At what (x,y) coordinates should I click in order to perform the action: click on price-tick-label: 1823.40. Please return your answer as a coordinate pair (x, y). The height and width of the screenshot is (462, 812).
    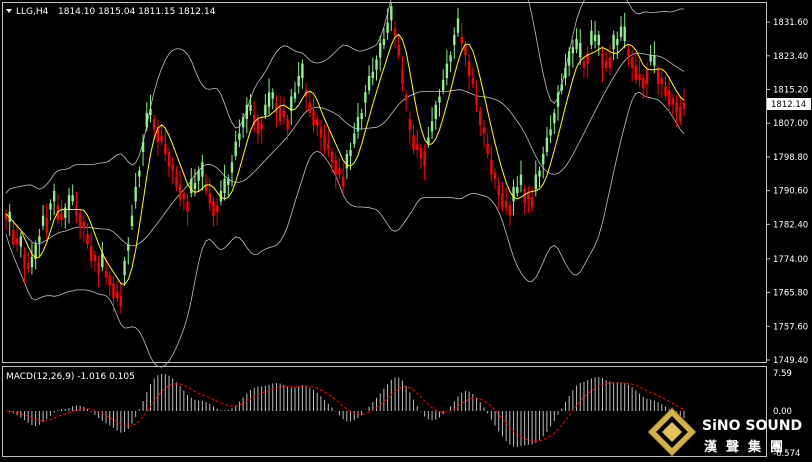
    Looking at the image, I should click on (790, 57).